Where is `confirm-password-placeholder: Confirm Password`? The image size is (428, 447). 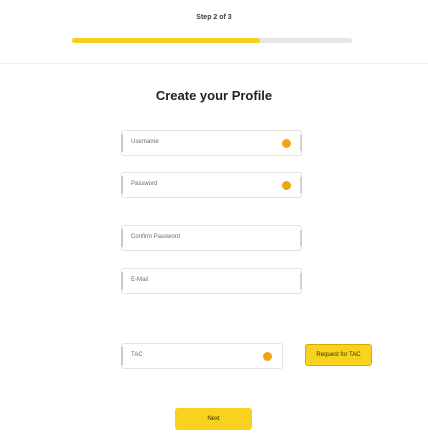 confirm-password-placeholder: Confirm Password is located at coordinates (156, 237).